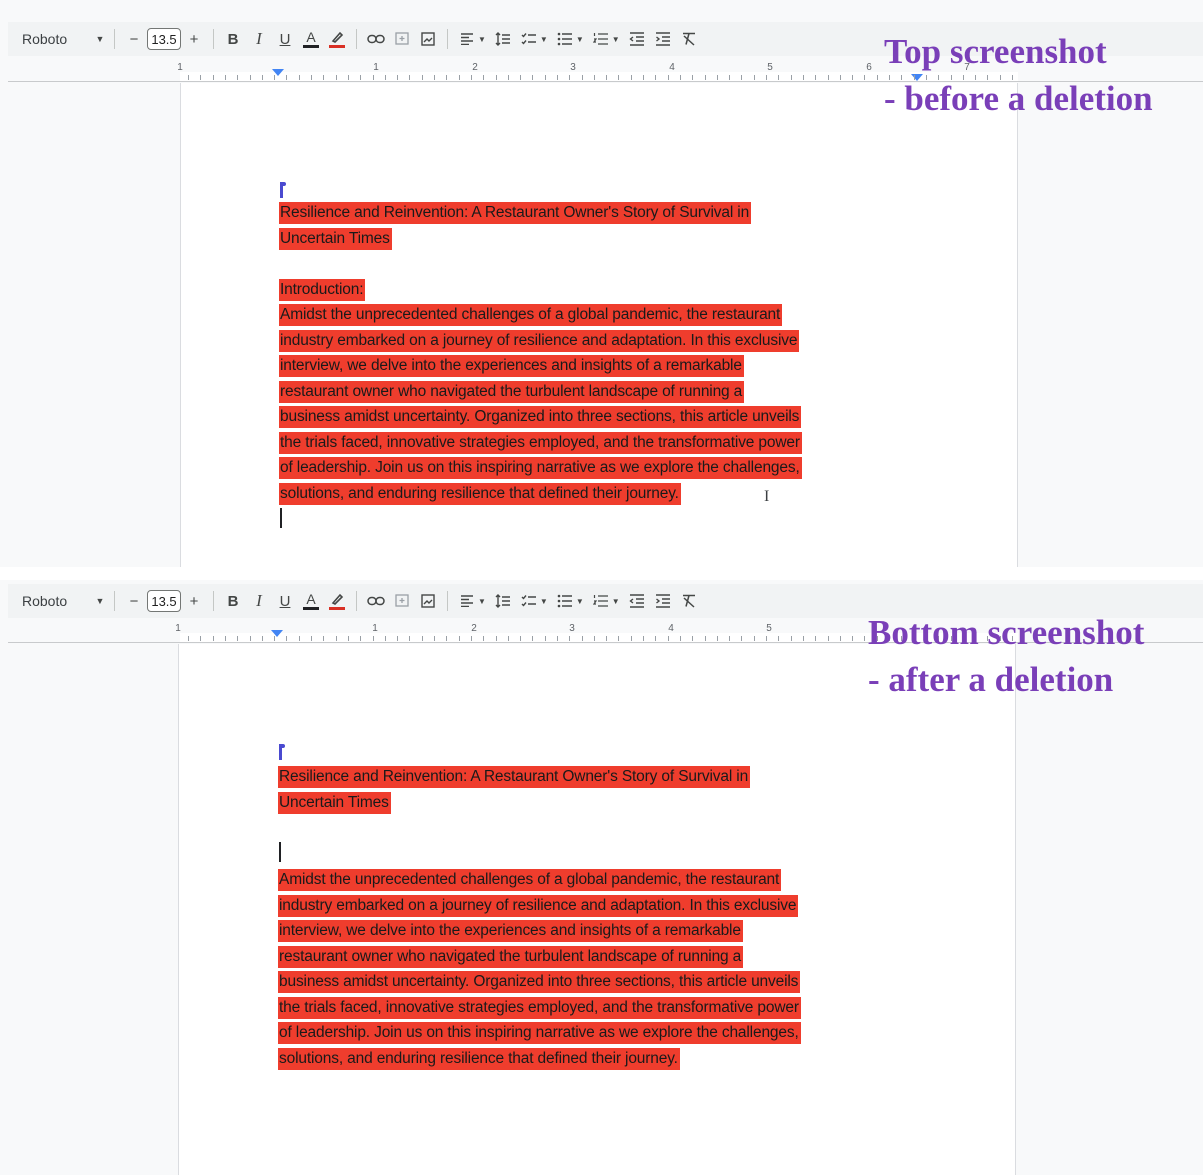 The image size is (1203, 1175). I want to click on ruler-number: 3, so click(573, 67).